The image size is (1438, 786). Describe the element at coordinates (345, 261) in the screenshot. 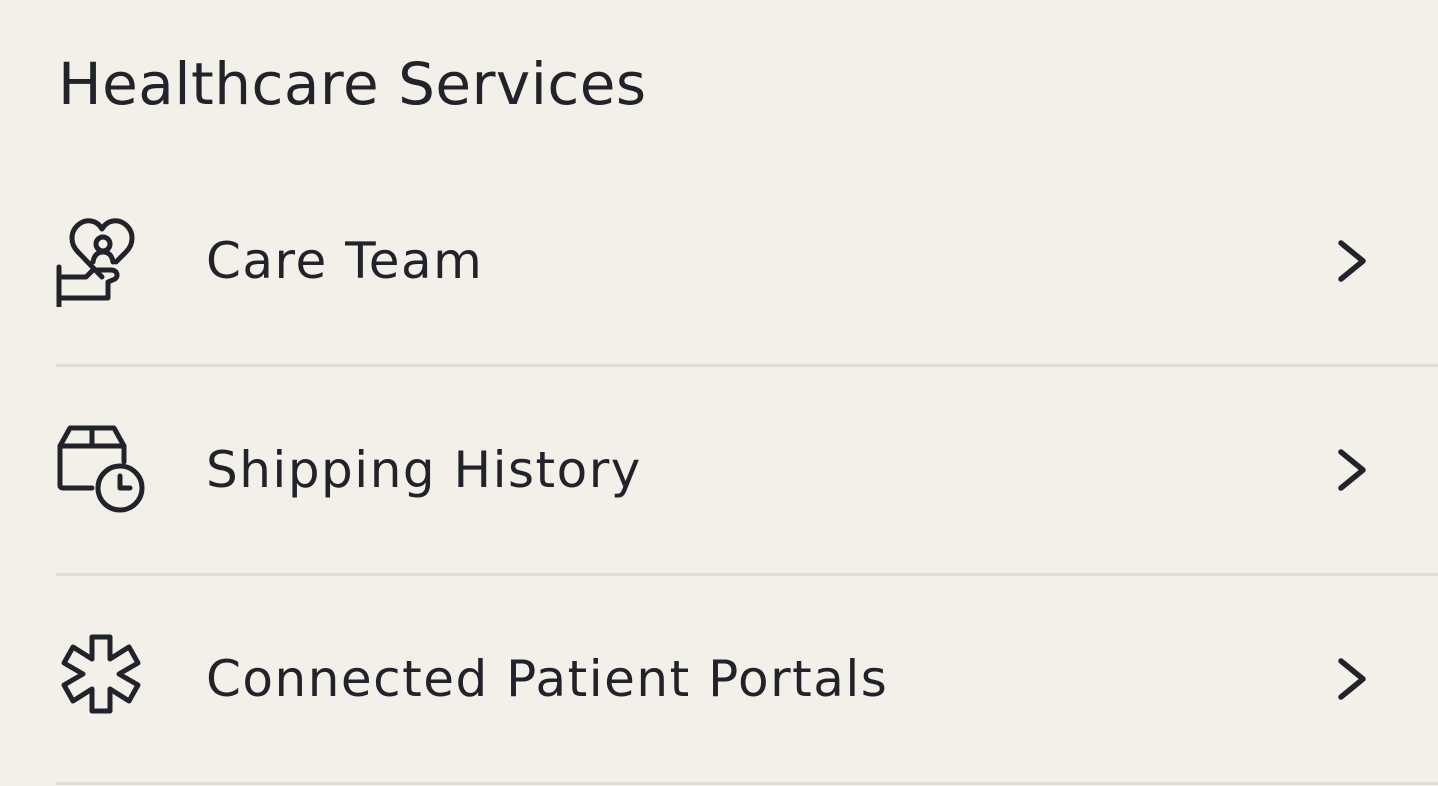

I see `list-item-label: Care Team` at that location.